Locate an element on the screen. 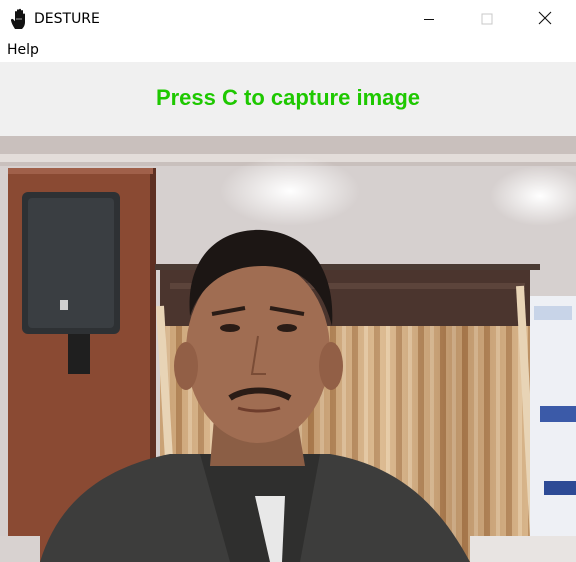  close-button is located at coordinates (545, 19).